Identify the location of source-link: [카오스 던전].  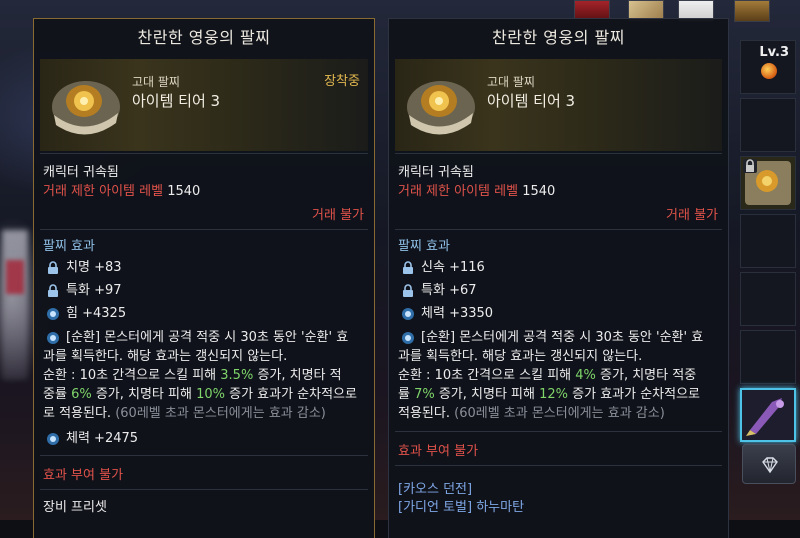
(435, 490).